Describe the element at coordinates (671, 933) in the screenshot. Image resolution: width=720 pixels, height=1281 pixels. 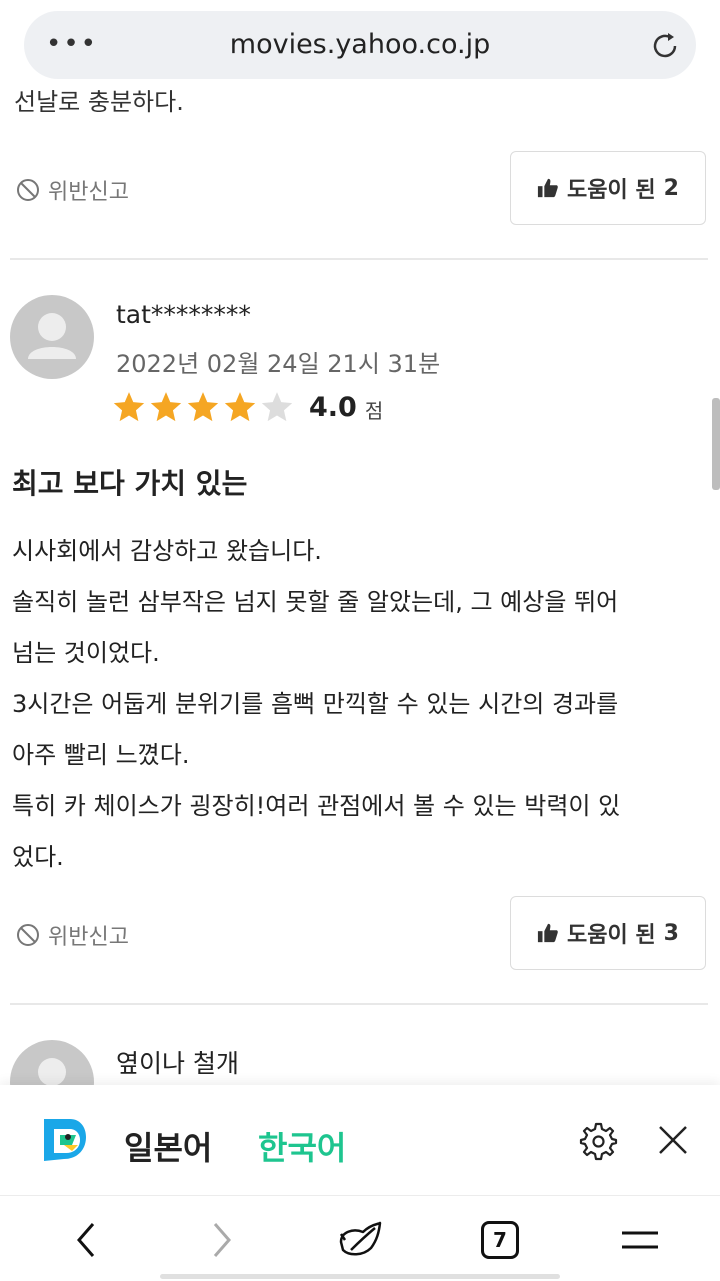
I see `helpful-count: 3` at that location.